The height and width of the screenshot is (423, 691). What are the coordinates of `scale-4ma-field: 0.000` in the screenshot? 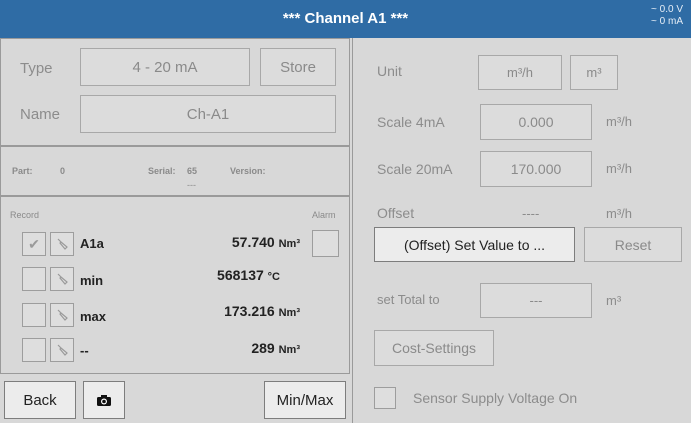 It's located at (536, 122).